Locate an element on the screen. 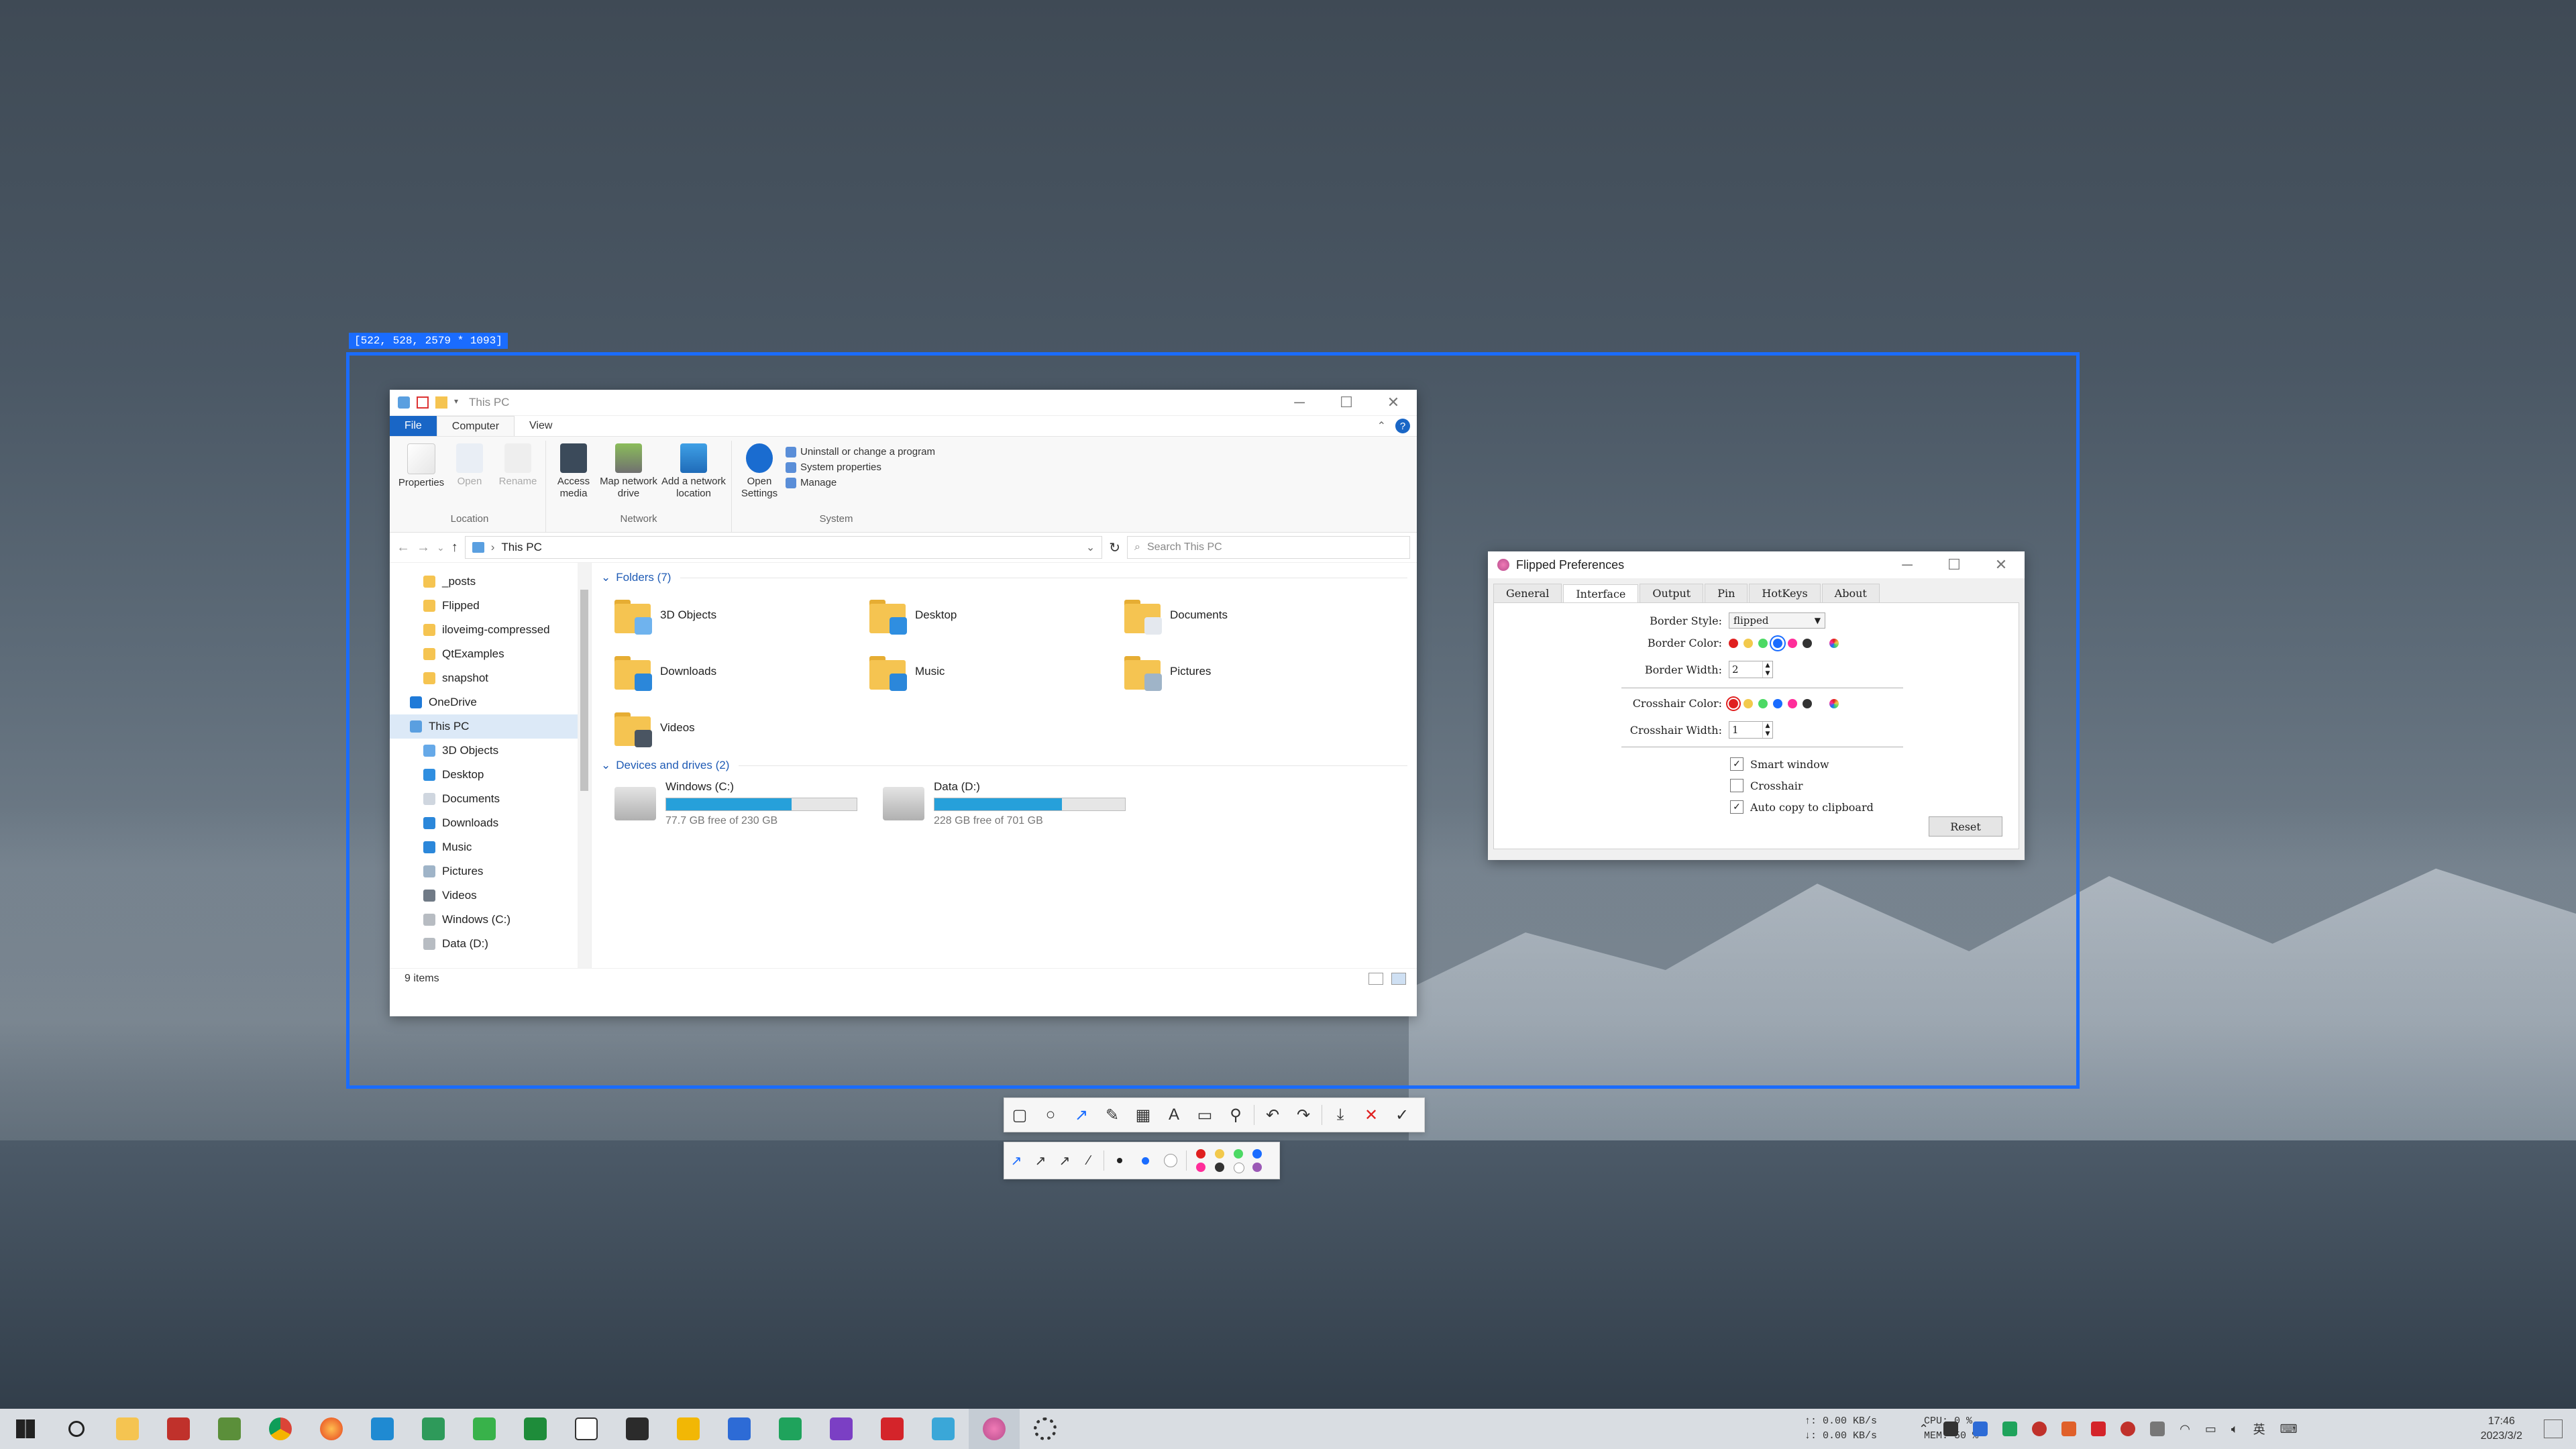  taskbar-terminal is located at coordinates (637, 1429).